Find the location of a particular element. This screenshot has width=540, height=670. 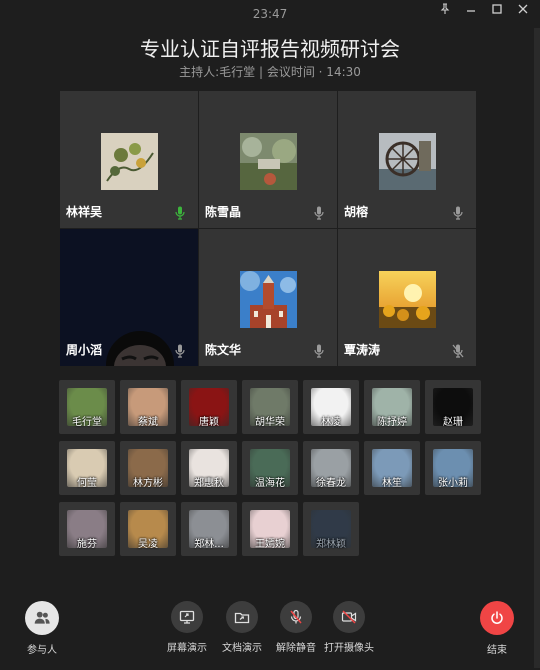

participant-card: 唐颖 is located at coordinates (209, 407).